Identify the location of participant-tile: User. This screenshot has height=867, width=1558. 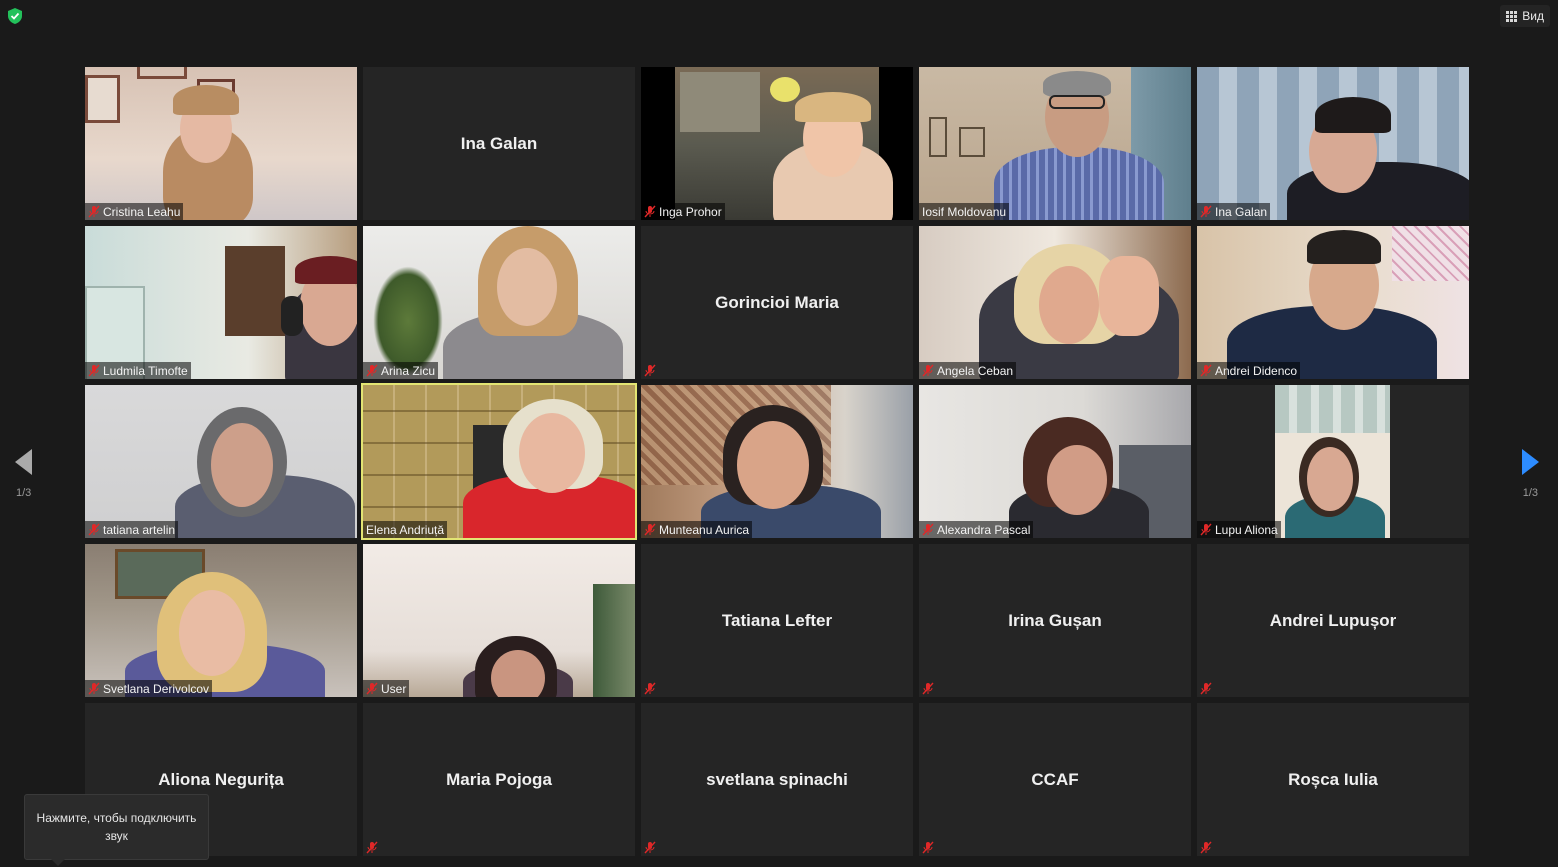
(499, 620).